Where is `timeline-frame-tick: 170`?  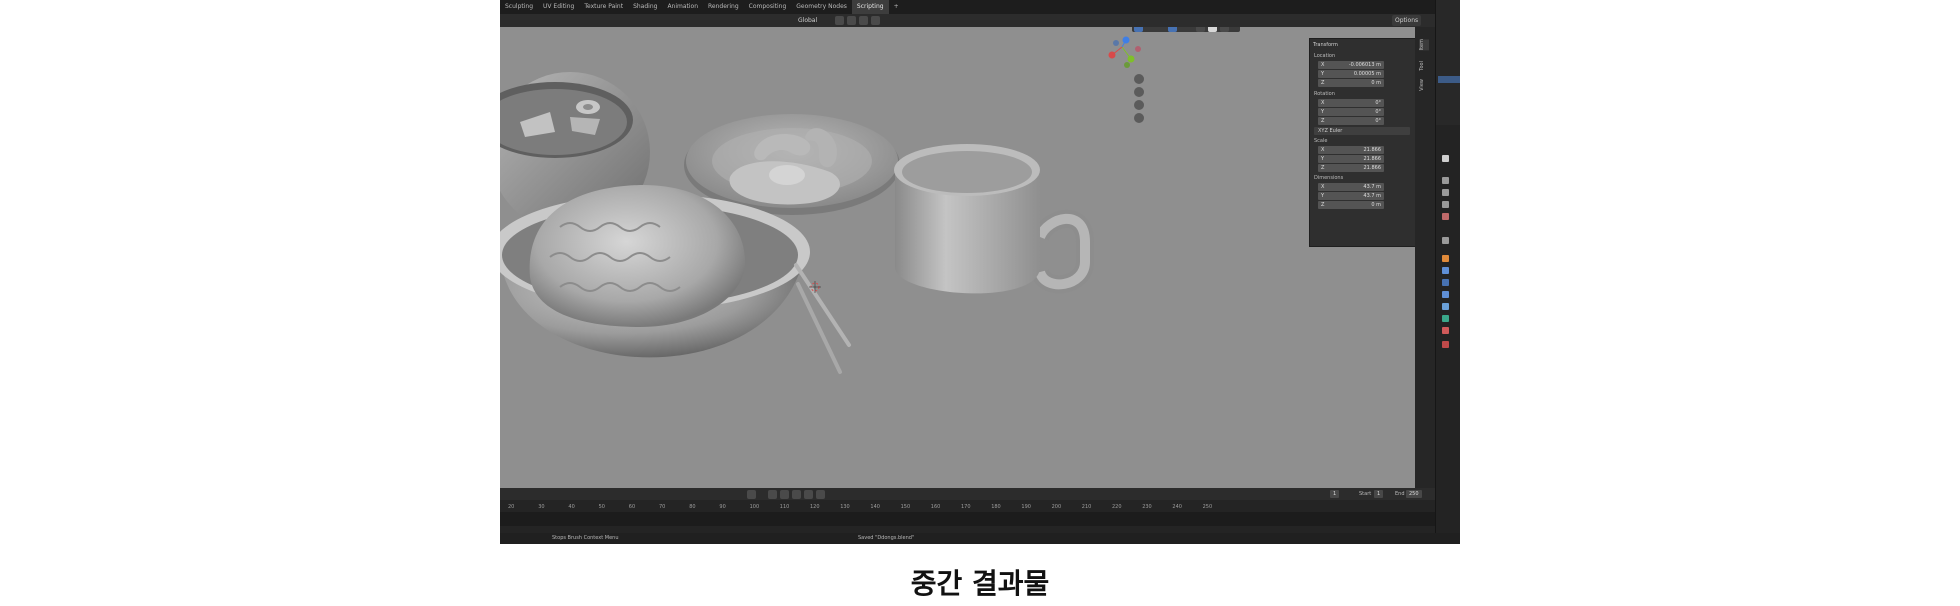
timeline-frame-tick: 170 is located at coordinates (966, 507).